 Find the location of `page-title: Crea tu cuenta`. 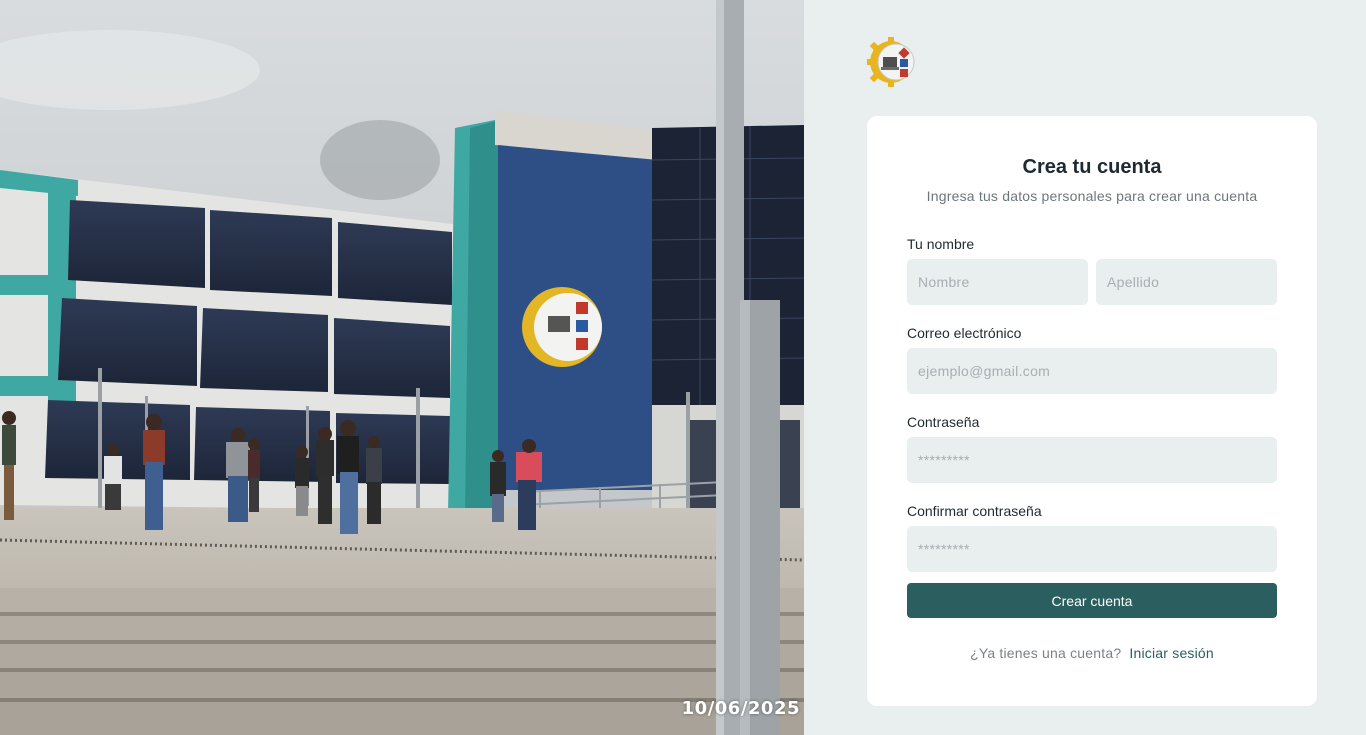

page-title: Crea tu cuenta is located at coordinates (1092, 167).